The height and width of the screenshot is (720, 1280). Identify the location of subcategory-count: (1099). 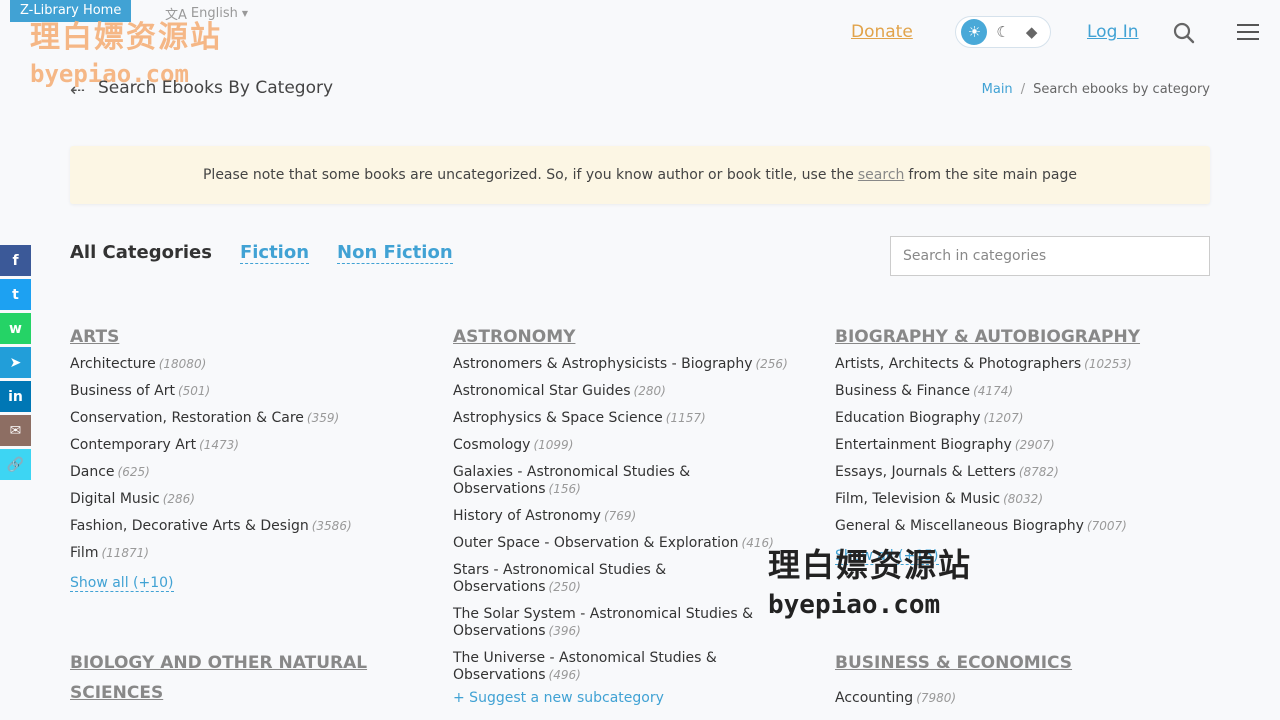
(553, 445).